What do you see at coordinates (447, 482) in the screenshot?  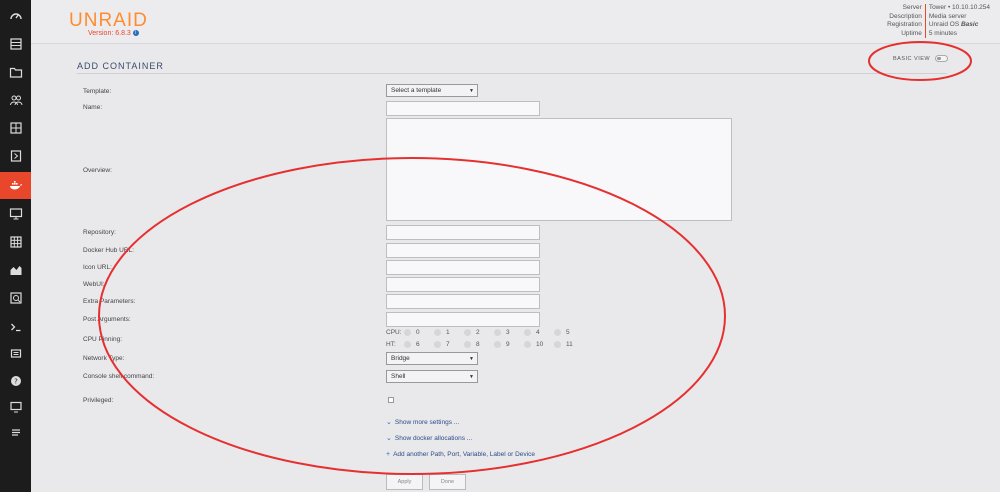 I see `done-button: Done` at bounding box center [447, 482].